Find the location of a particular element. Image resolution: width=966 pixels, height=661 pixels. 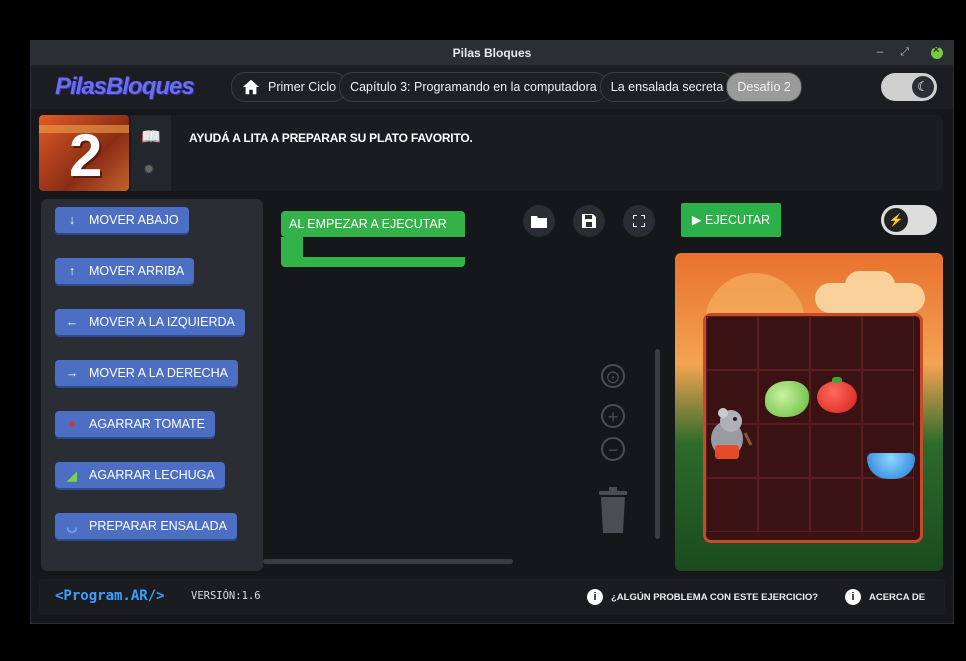

challenge-badge: 2 is located at coordinates (84, 153).